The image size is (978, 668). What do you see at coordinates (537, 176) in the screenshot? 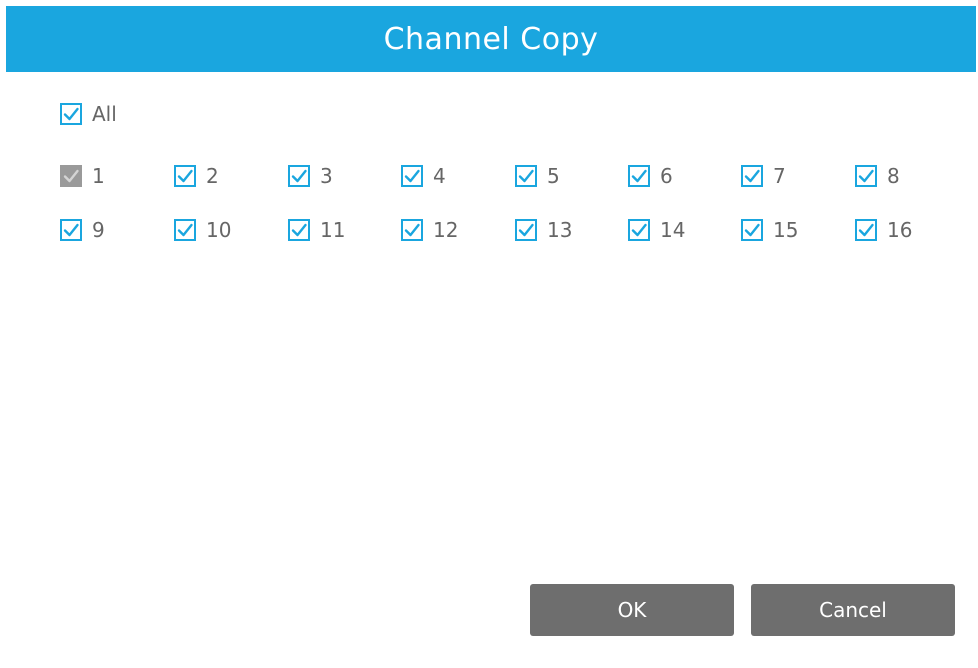
I see `channel-checkbox-5: 5` at bounding box center [537, 176].